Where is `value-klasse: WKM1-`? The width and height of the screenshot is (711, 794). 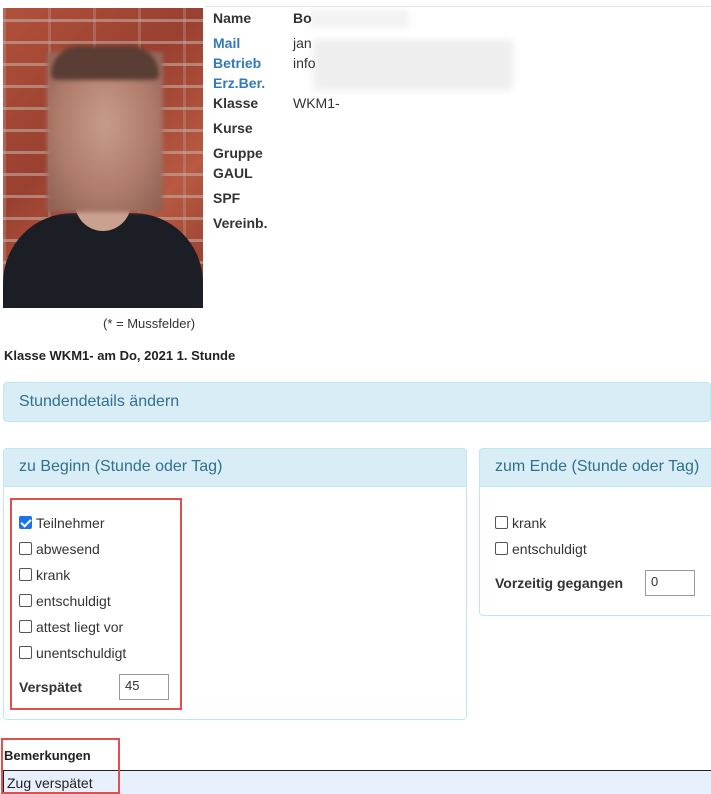
value-klasse: WKM1- is located at coordinates (316, 103).